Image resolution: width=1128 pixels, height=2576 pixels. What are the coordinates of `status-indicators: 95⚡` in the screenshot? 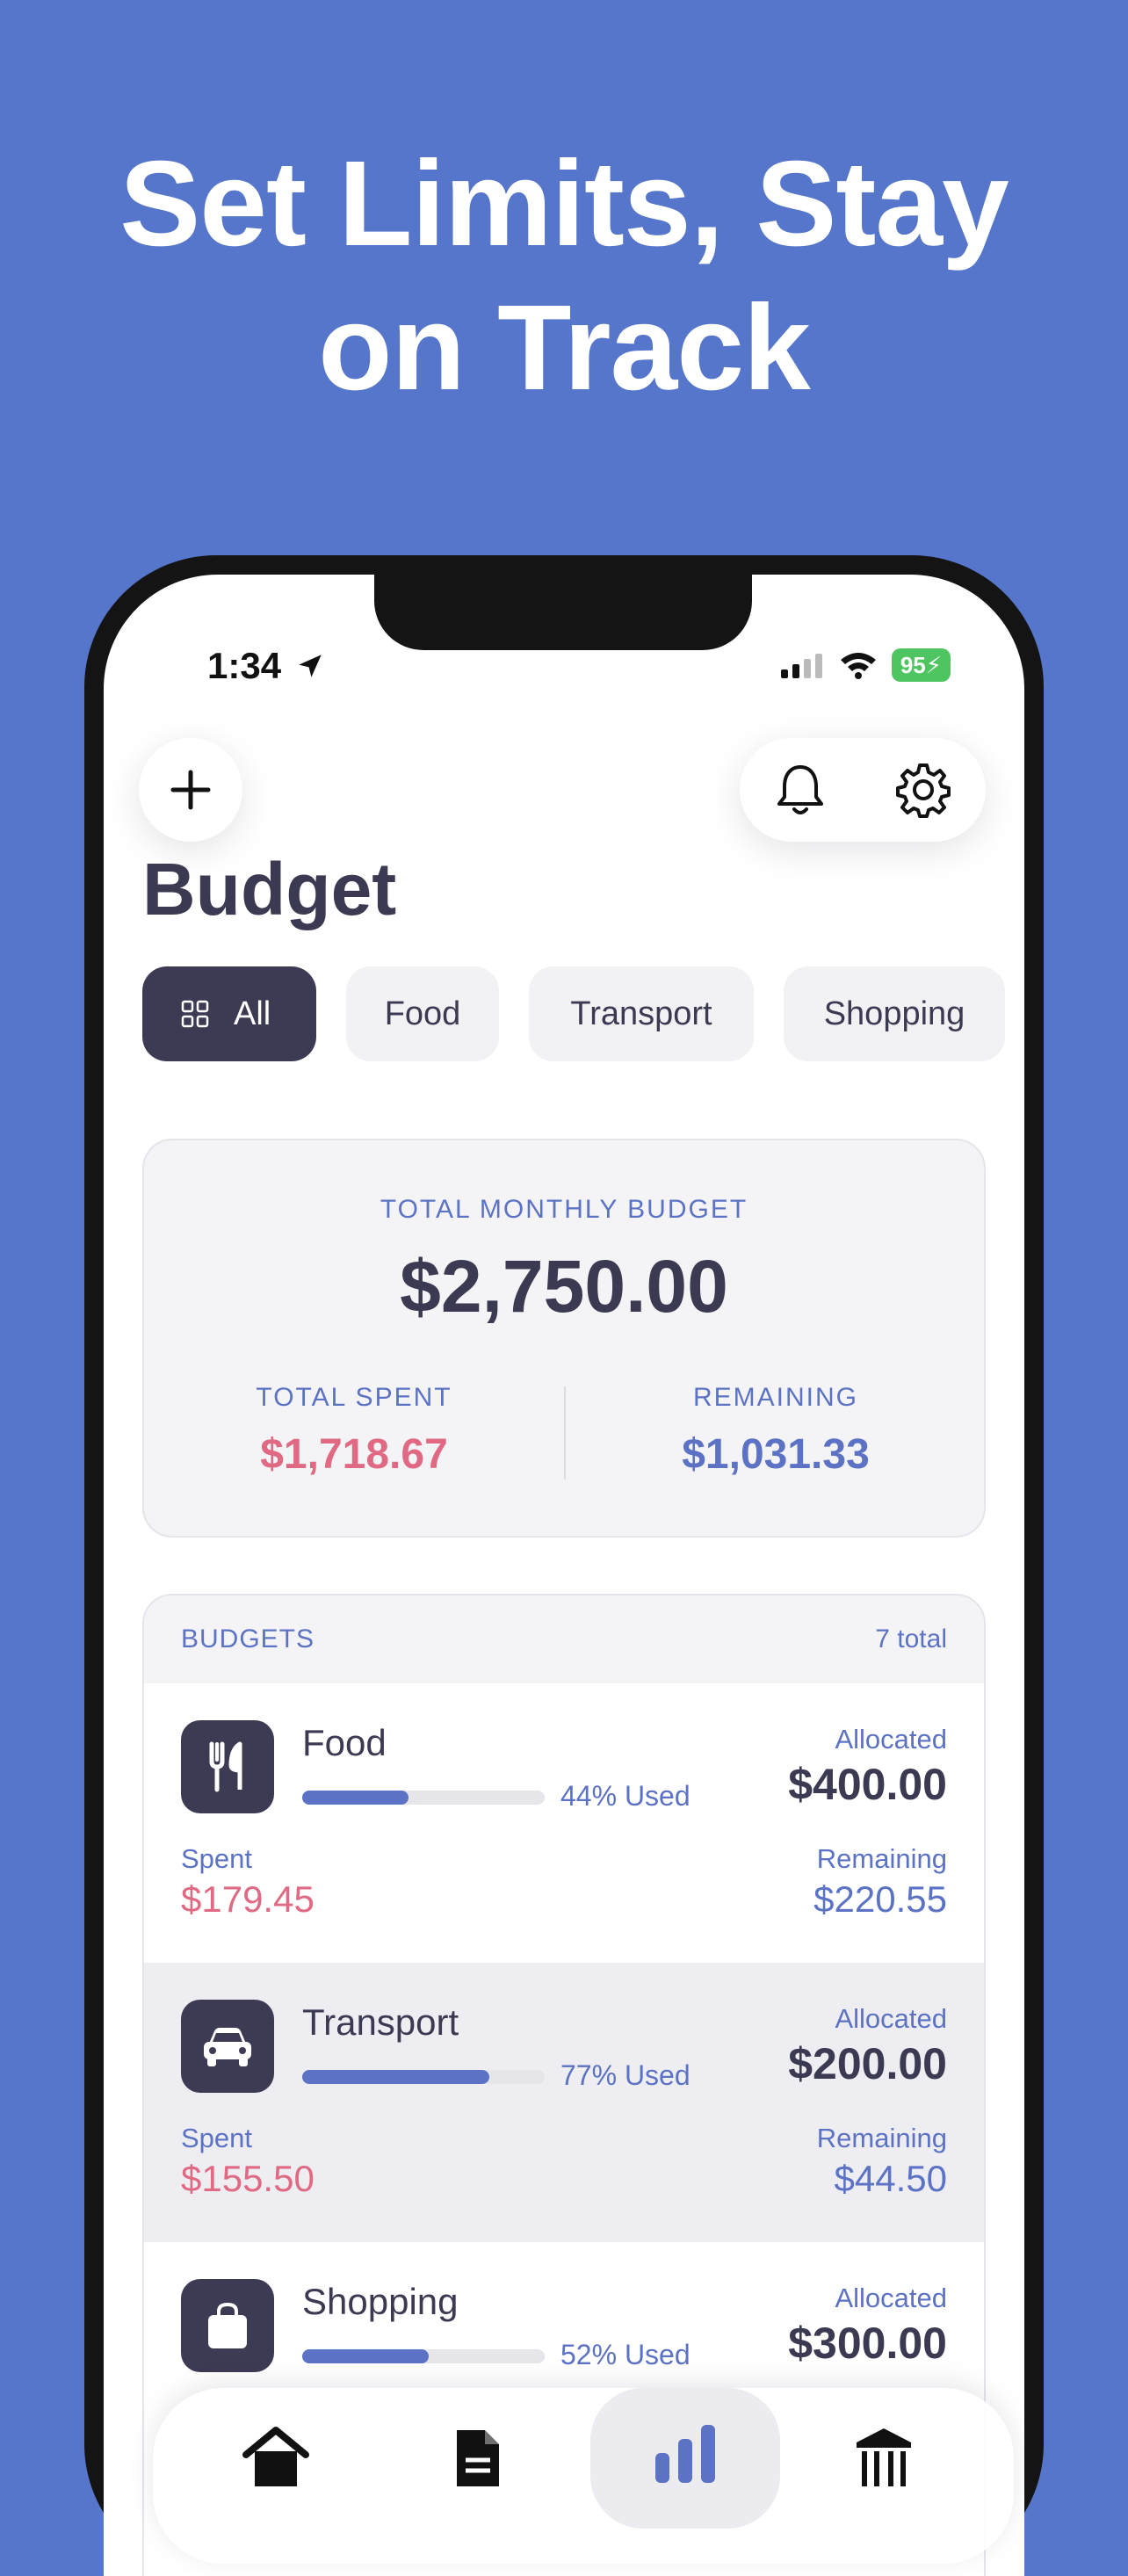 It's located at (865, 665).